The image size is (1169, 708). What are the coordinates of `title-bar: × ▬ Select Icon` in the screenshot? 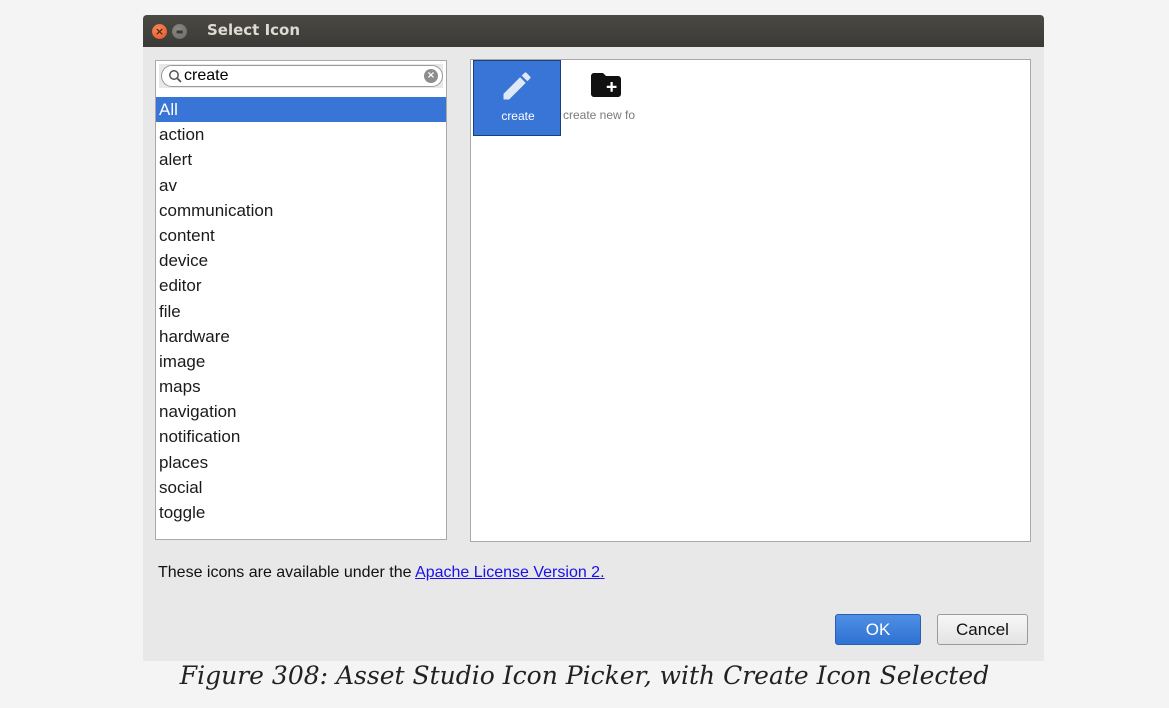 It's located at (593, 31).